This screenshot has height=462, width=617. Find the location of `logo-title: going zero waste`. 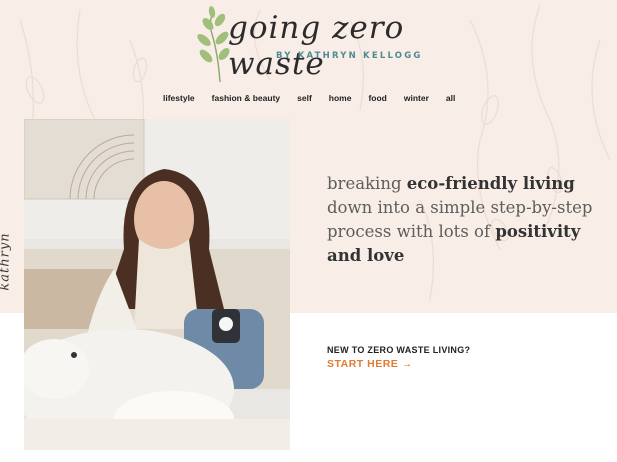

logo-title: going zero waste is located at coordinates (316, 46).